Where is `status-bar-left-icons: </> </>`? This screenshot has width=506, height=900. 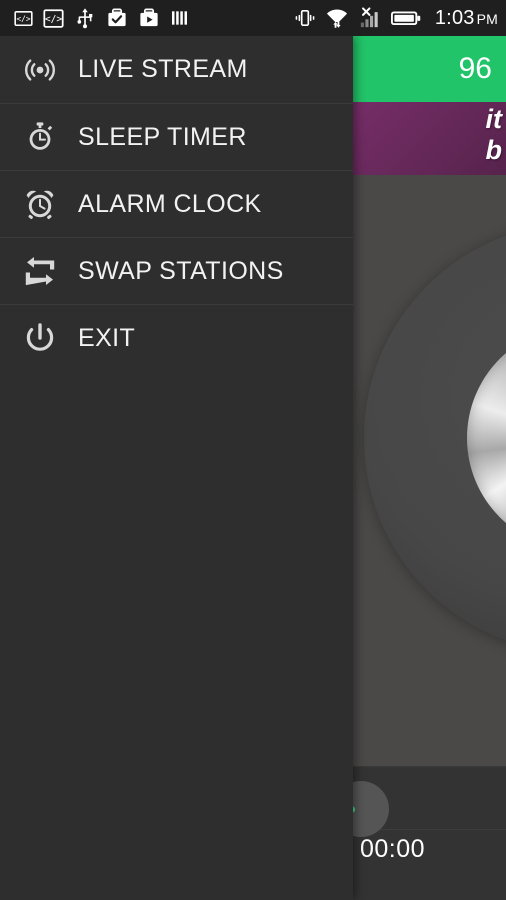
status-bar-left-icons: </> </> is located at coordinates (102, 18).